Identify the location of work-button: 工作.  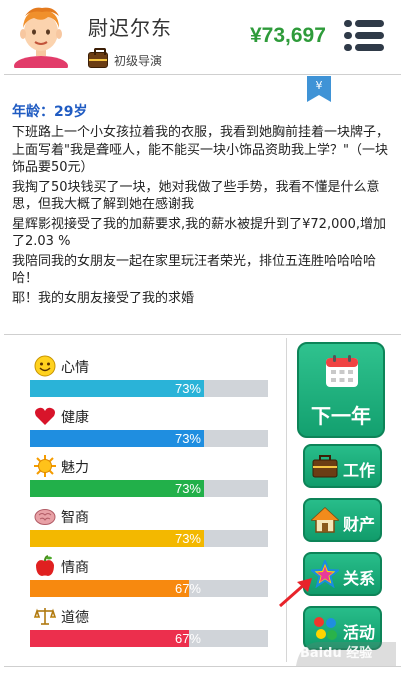
(342, 466).